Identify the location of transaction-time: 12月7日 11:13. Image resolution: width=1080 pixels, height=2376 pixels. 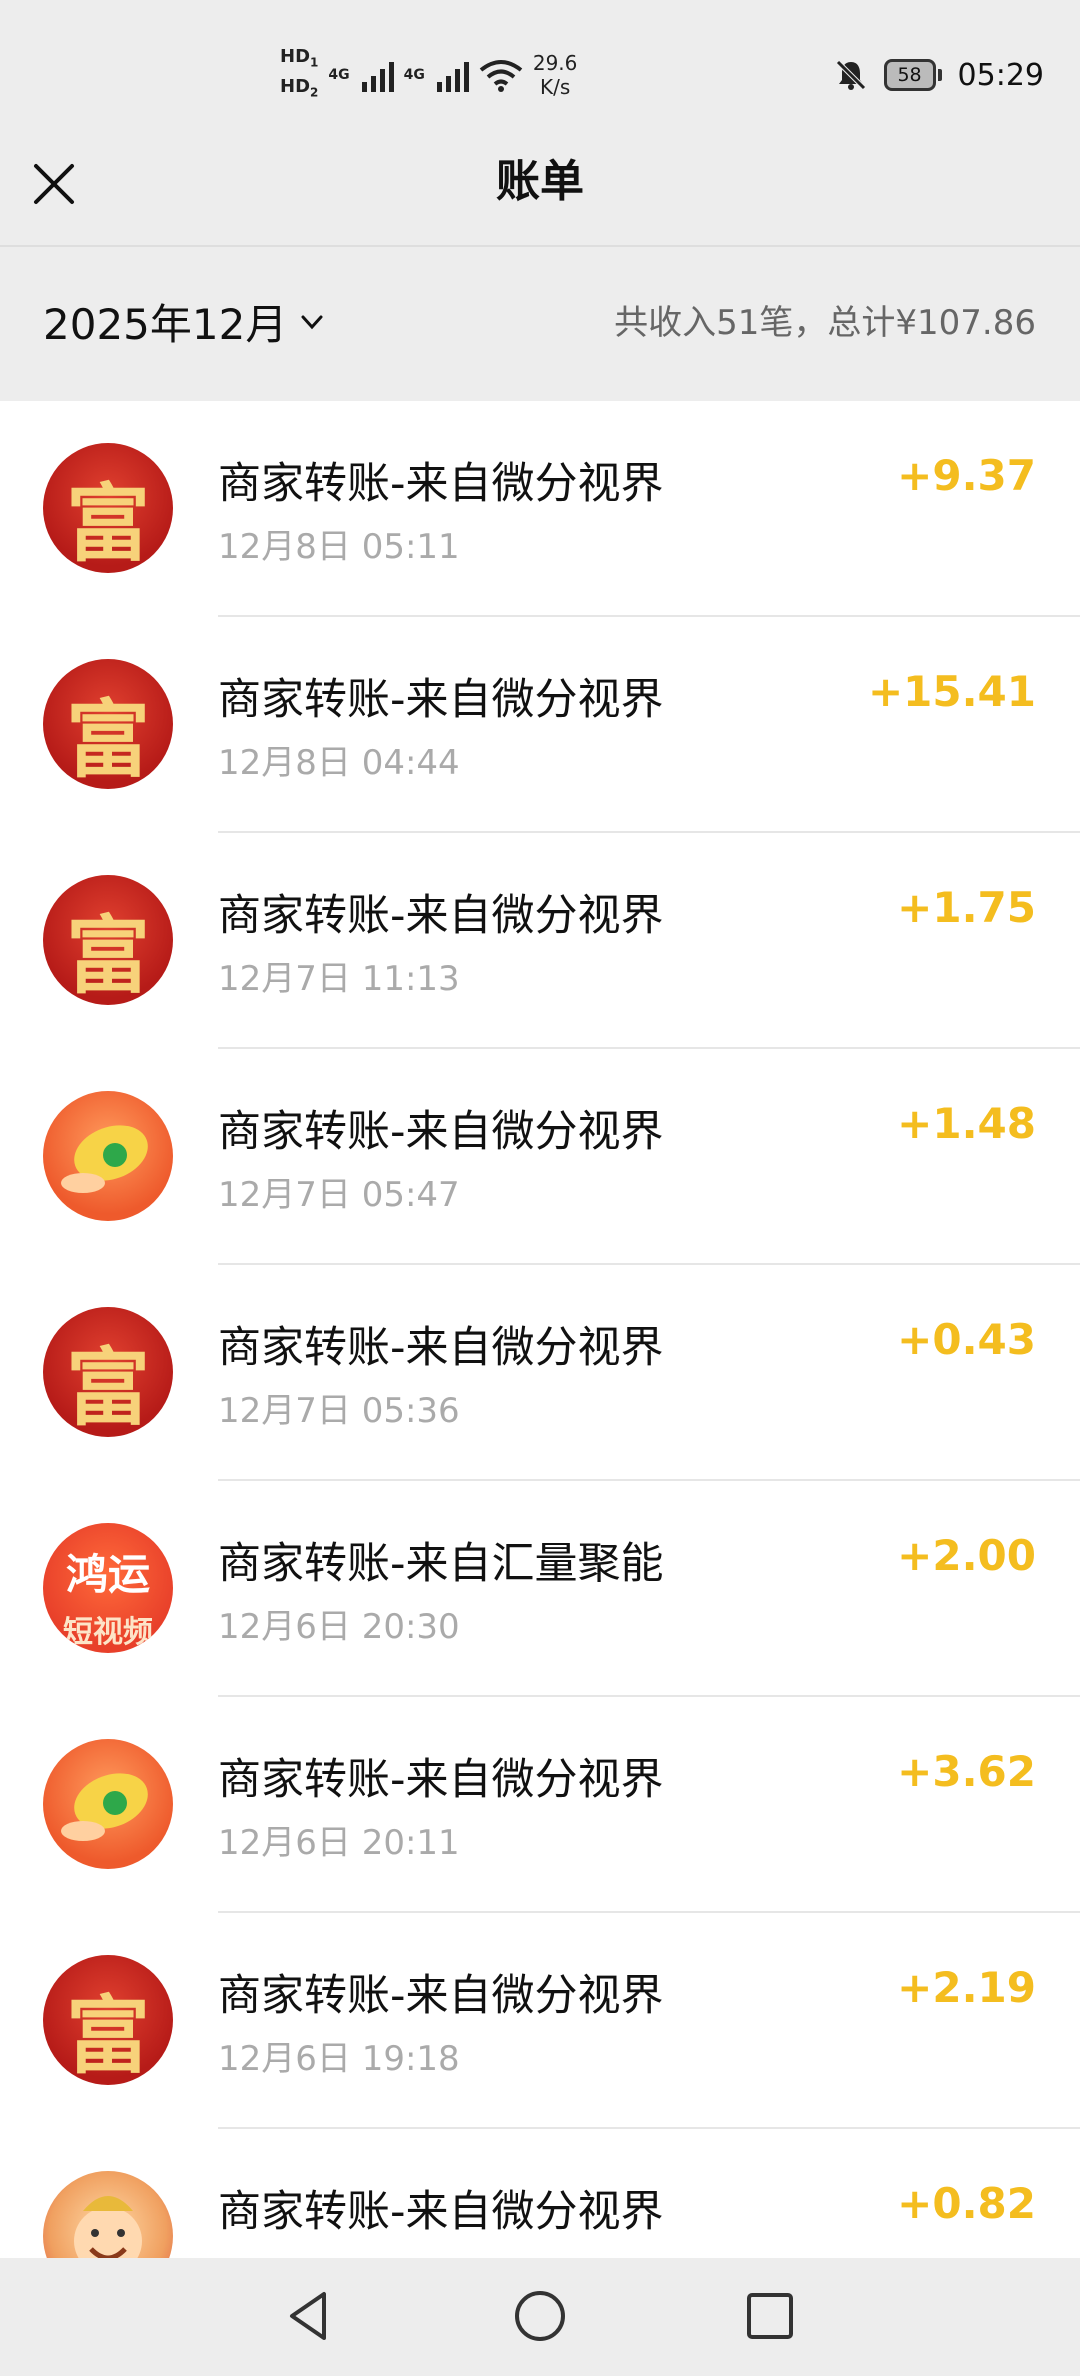
(339, 979).